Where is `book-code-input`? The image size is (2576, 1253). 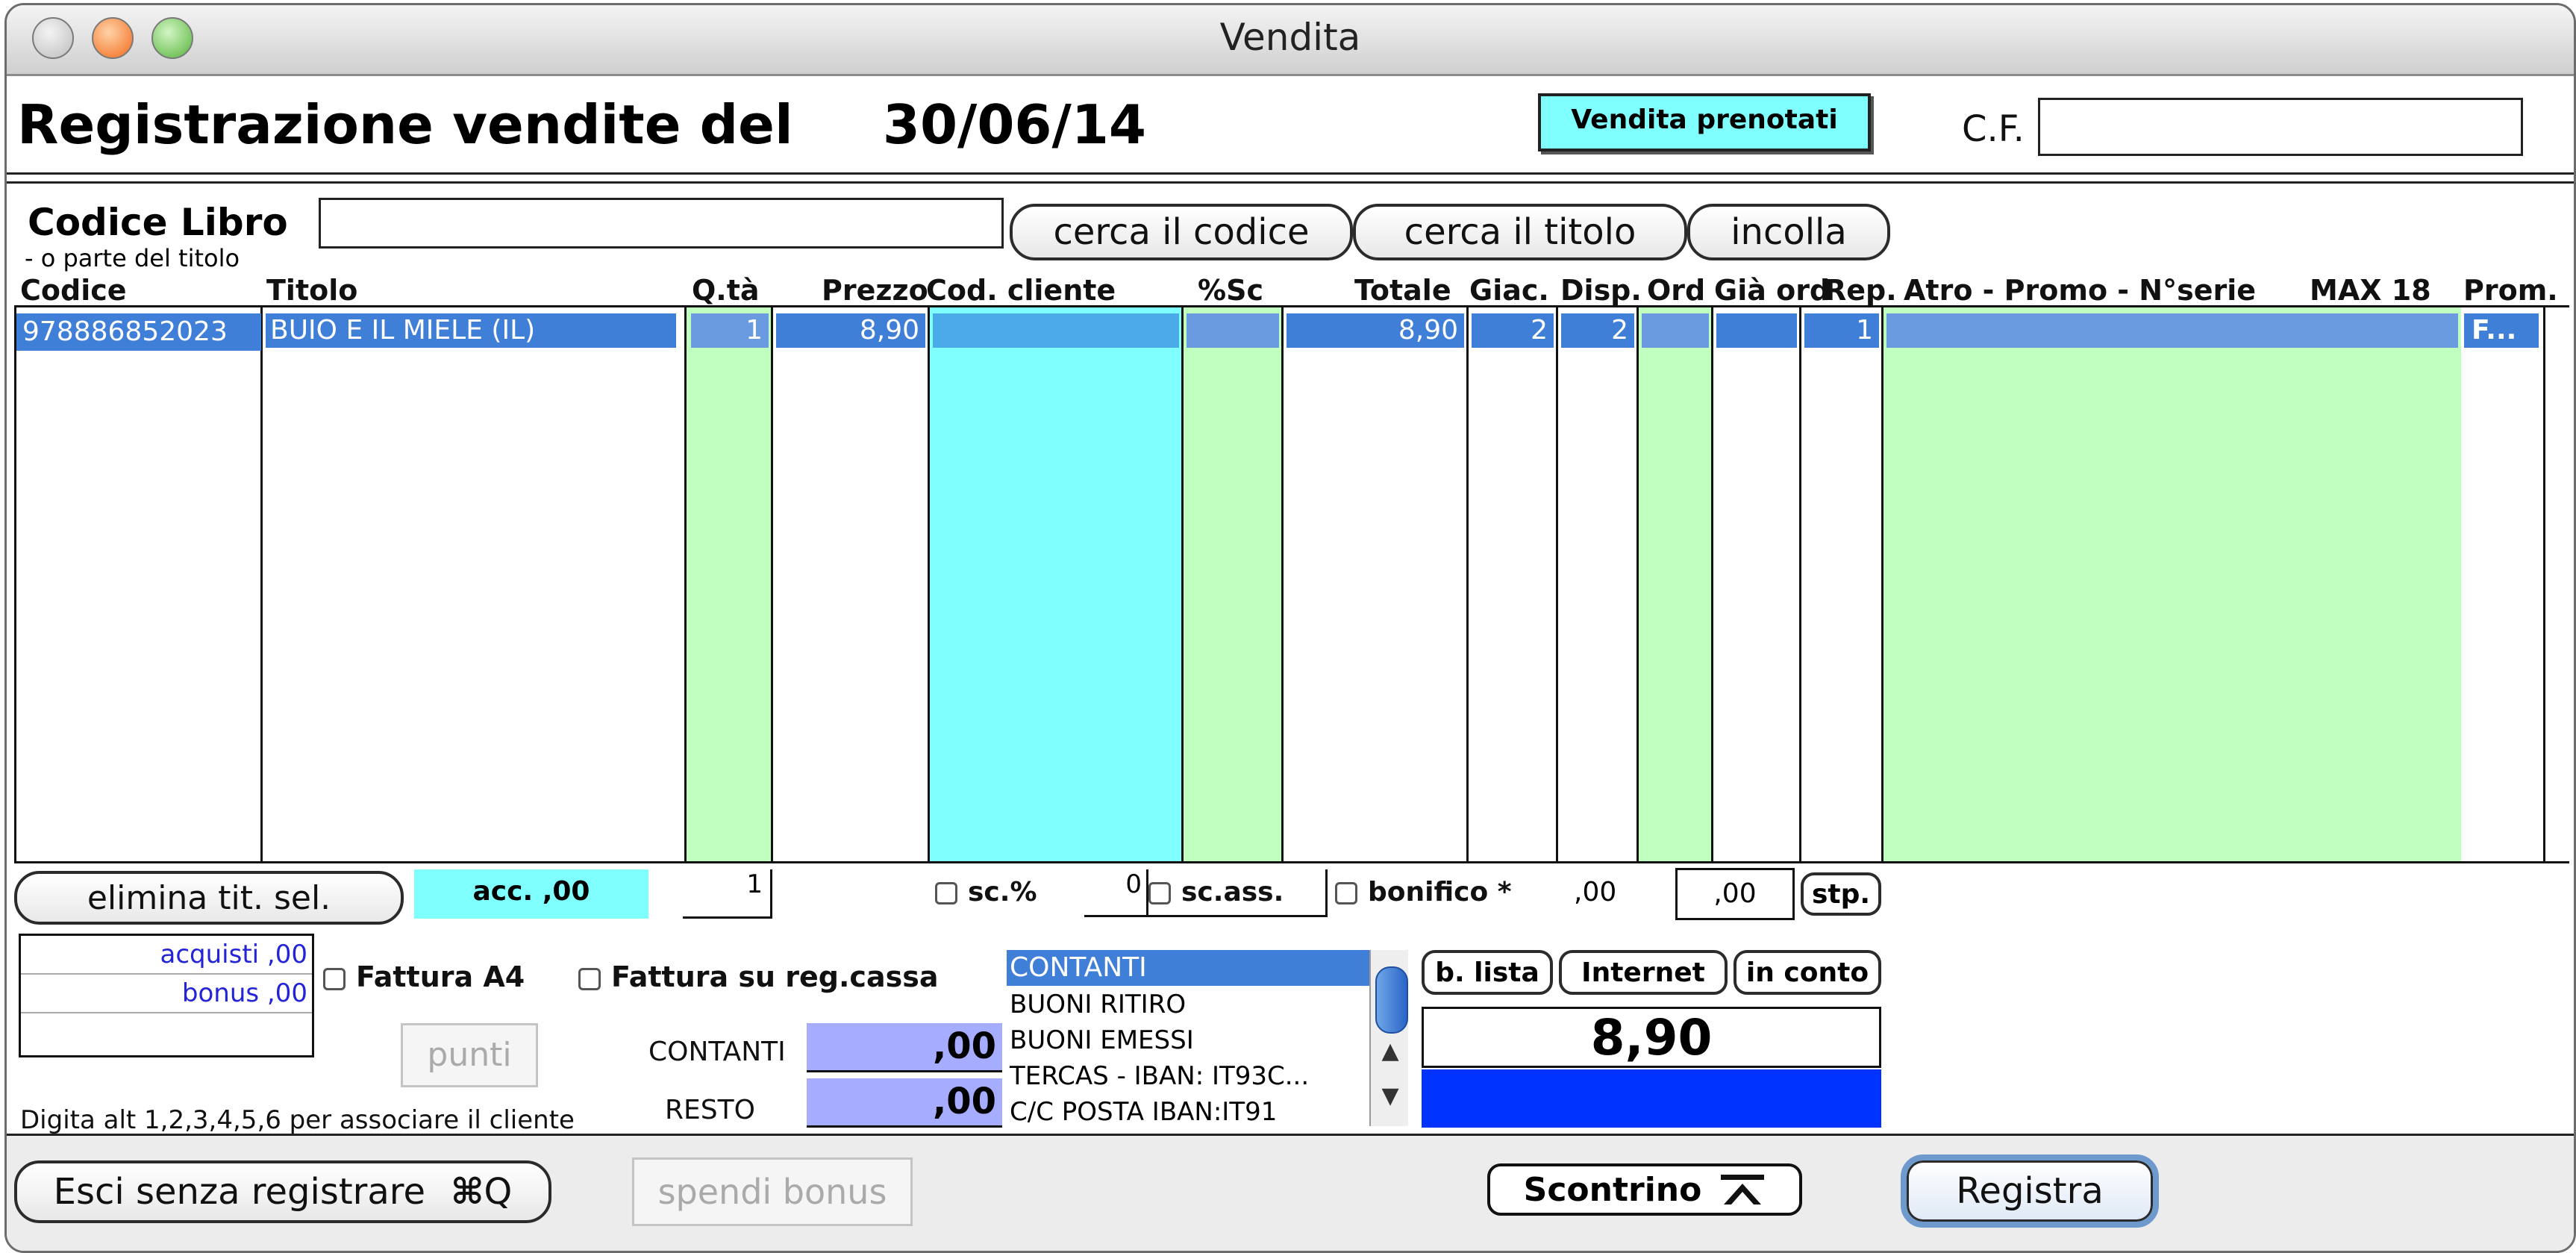 book-code-input is located at coordinates (661, 223).